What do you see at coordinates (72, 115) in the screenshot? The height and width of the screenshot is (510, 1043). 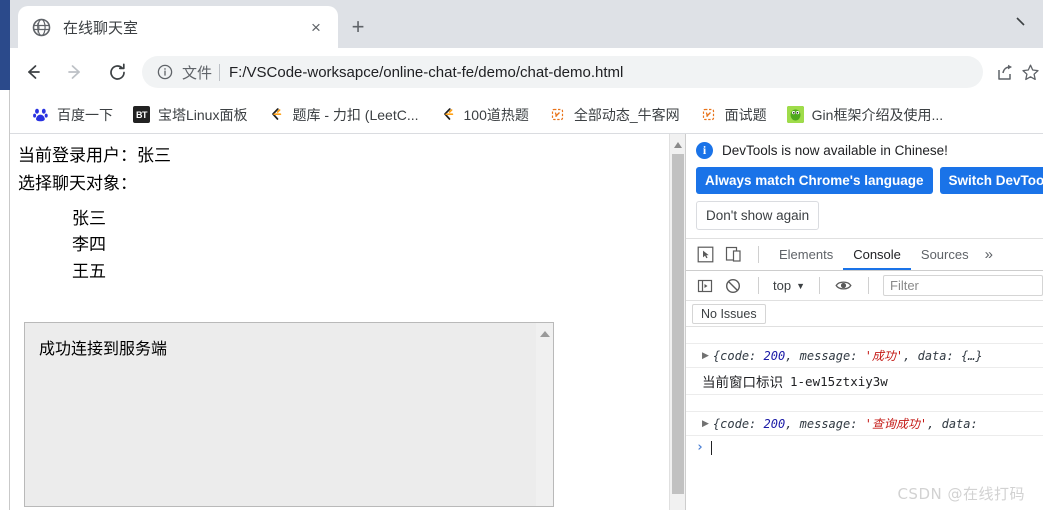 I see `bookmark-item: 百度一下` at bounding box center [72, 115].